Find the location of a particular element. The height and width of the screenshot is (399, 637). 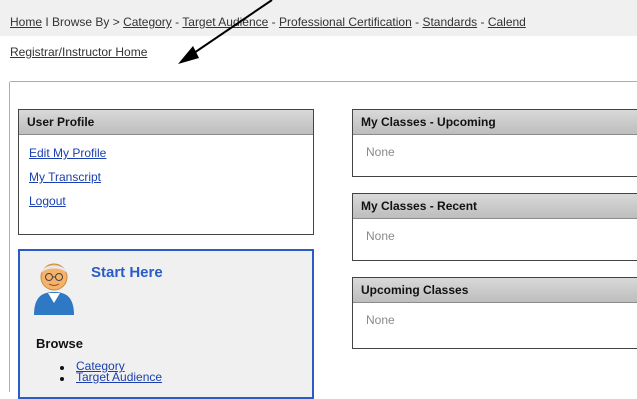

user-avatar-icon is located at coordinates (54, 289).